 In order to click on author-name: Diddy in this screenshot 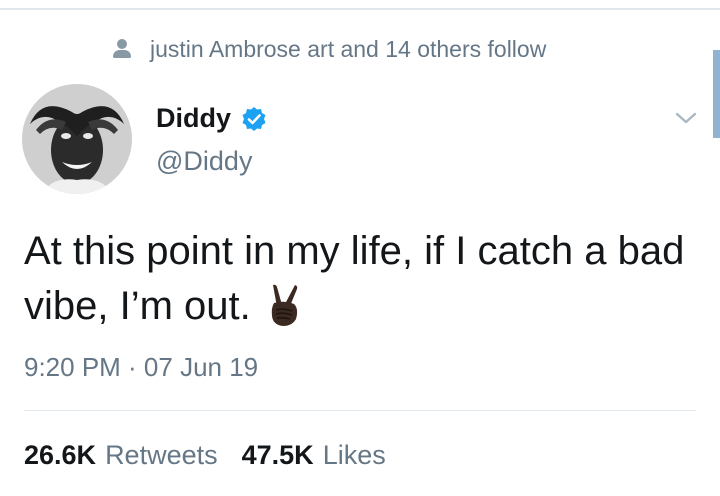, I will do `click(211, 118)`.